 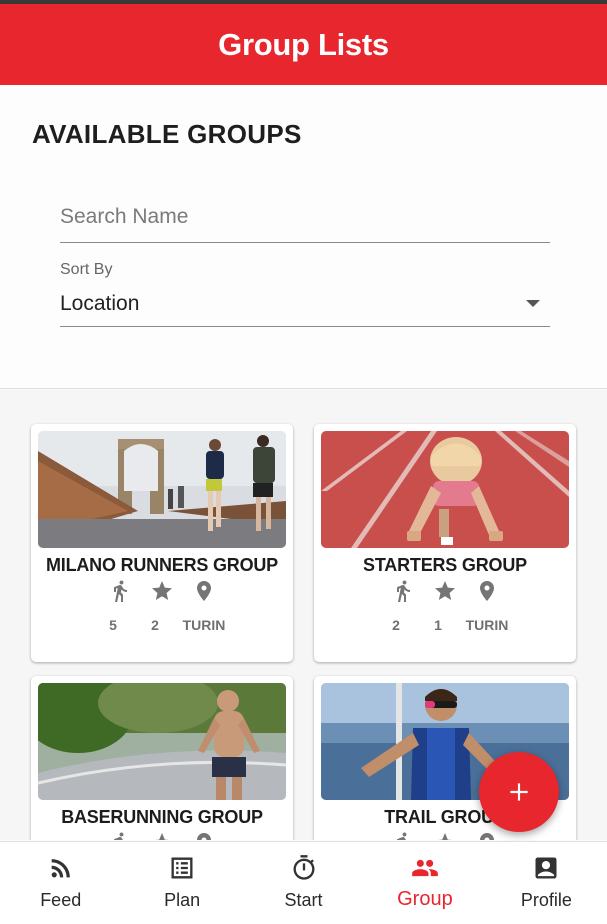 I want to click on nav-label: Plan, so click(x=182, y=900).